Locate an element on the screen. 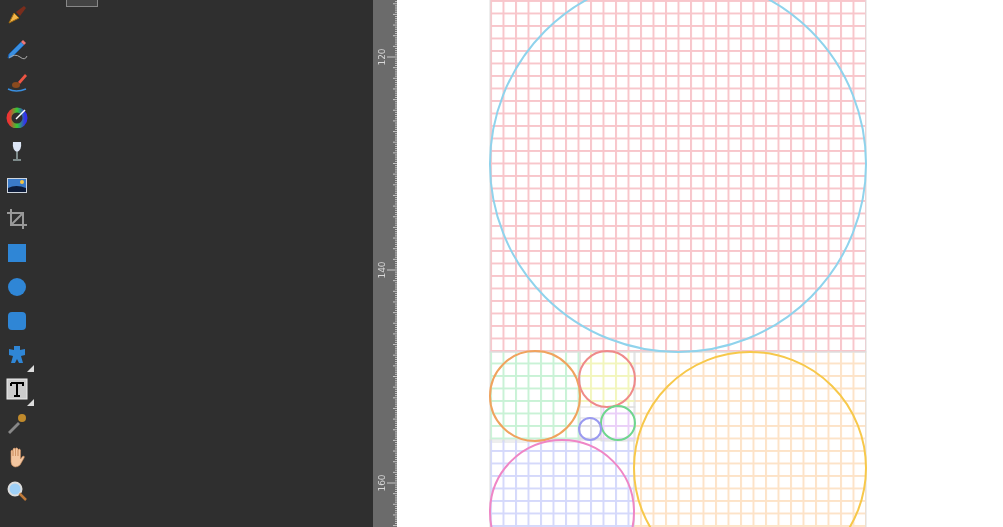  search-icon is located at coordinates (17, 491).